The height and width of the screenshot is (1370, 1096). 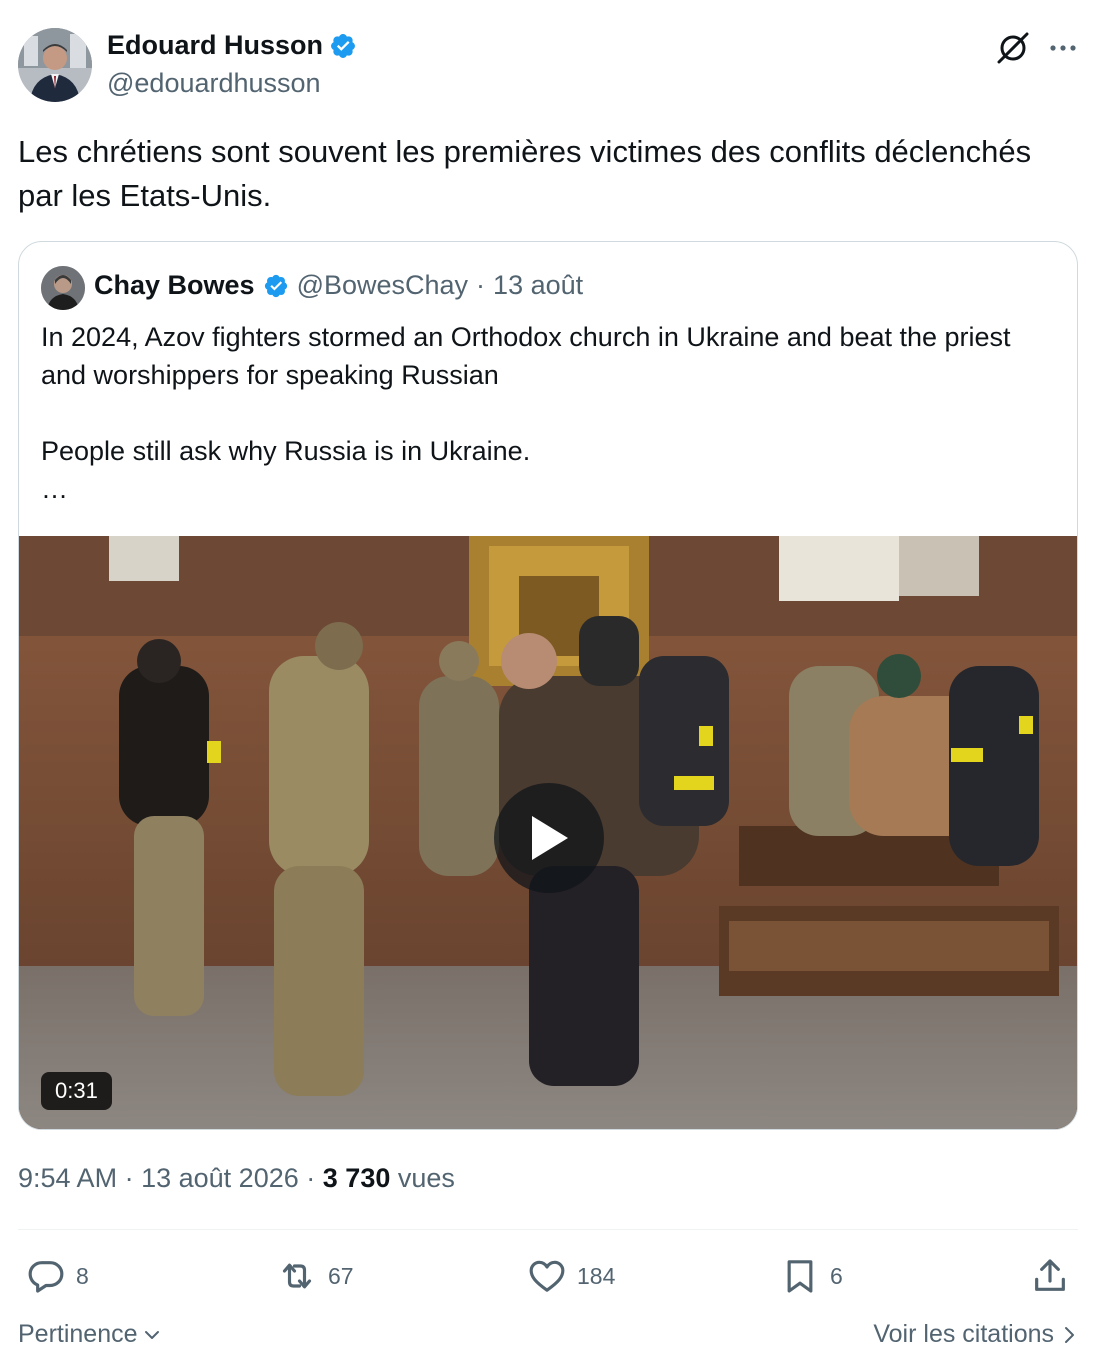 I want to click on bookmark-icon, so click(x=800, y=1276).